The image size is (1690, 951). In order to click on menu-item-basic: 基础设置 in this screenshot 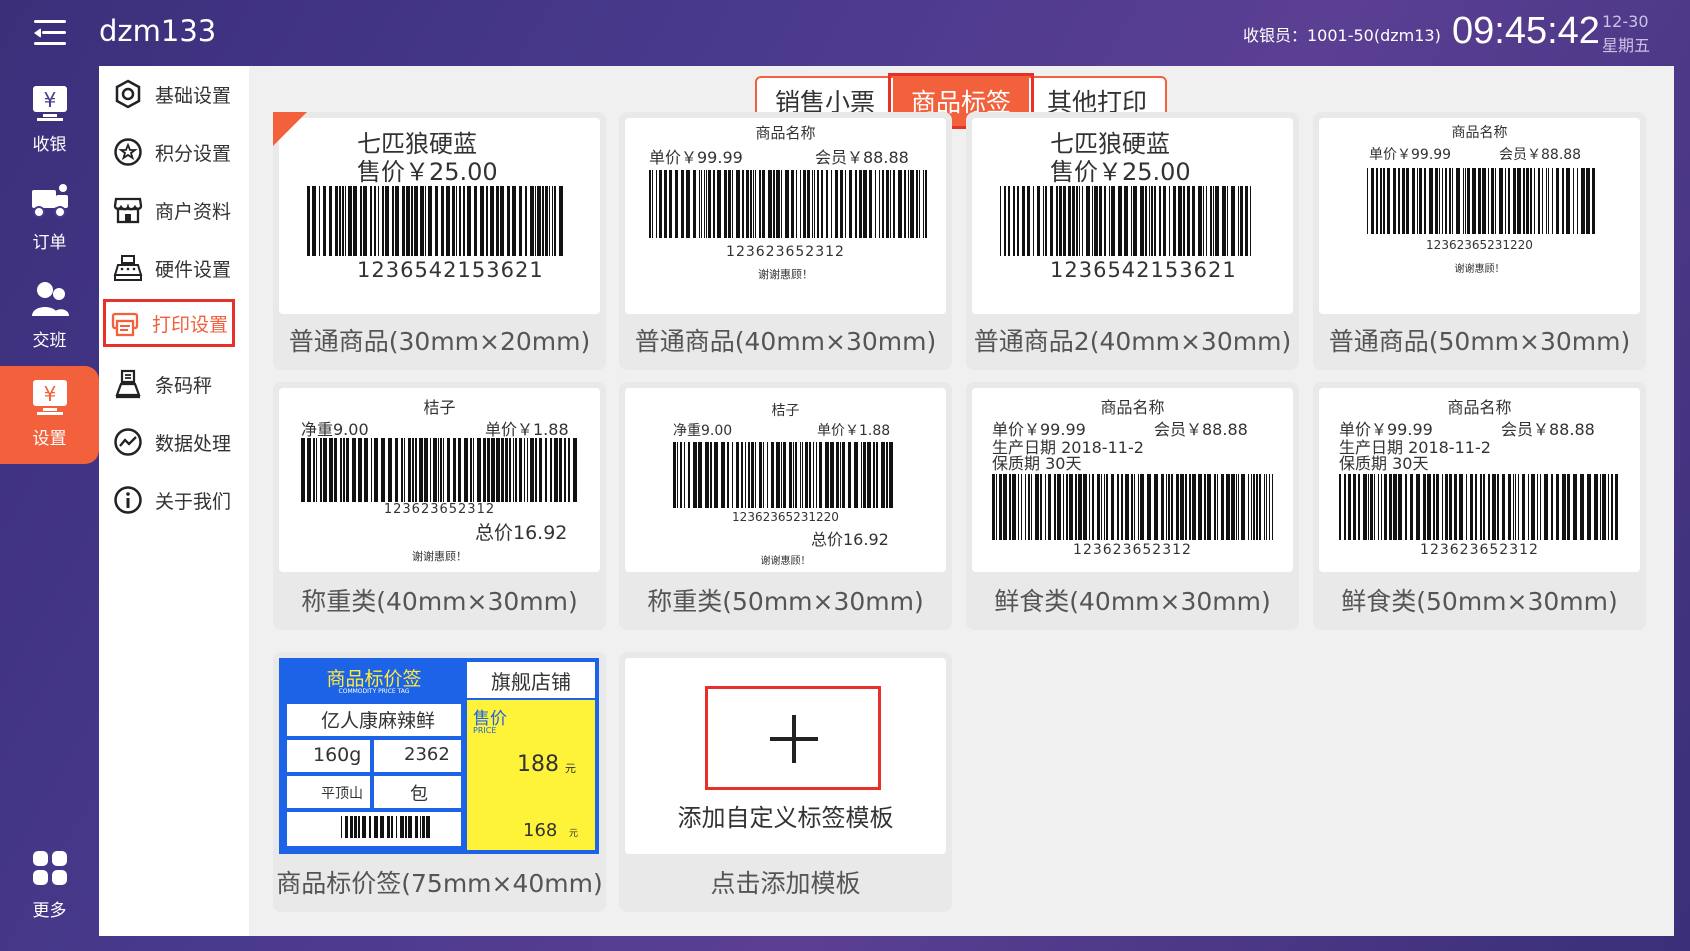, I will do `click(179, 94)`.